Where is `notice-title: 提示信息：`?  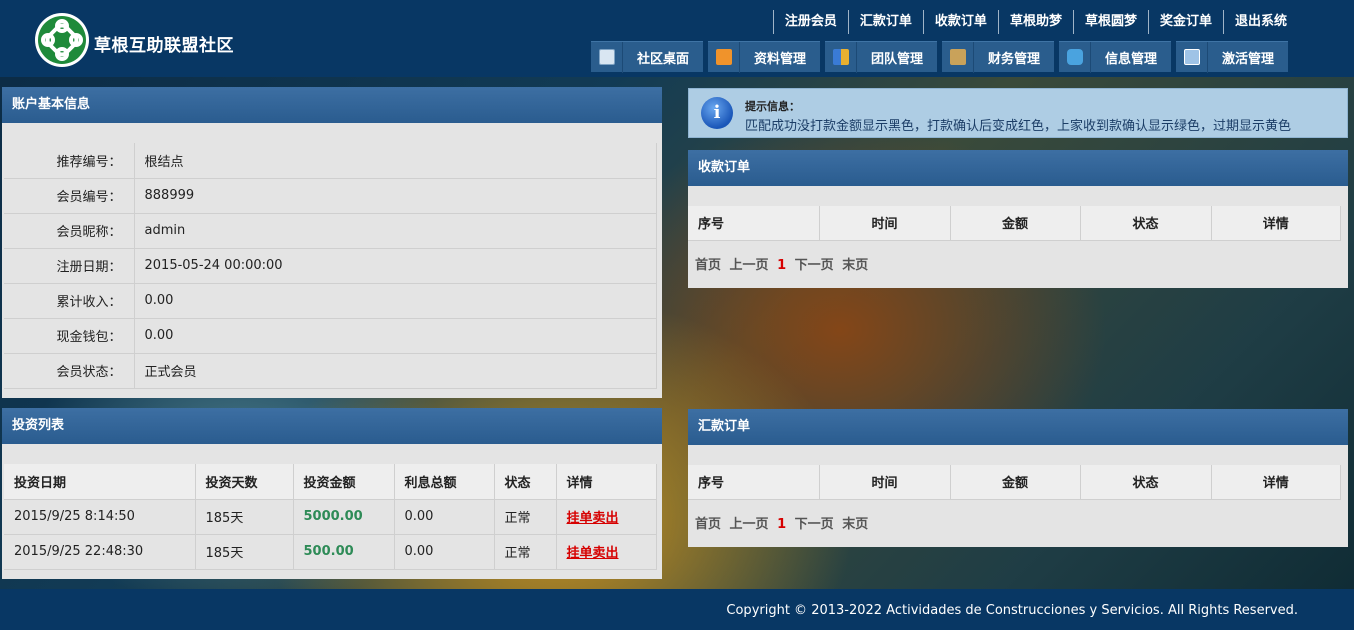 notice-title: 提示信息： is located at coordinates (772, 106).